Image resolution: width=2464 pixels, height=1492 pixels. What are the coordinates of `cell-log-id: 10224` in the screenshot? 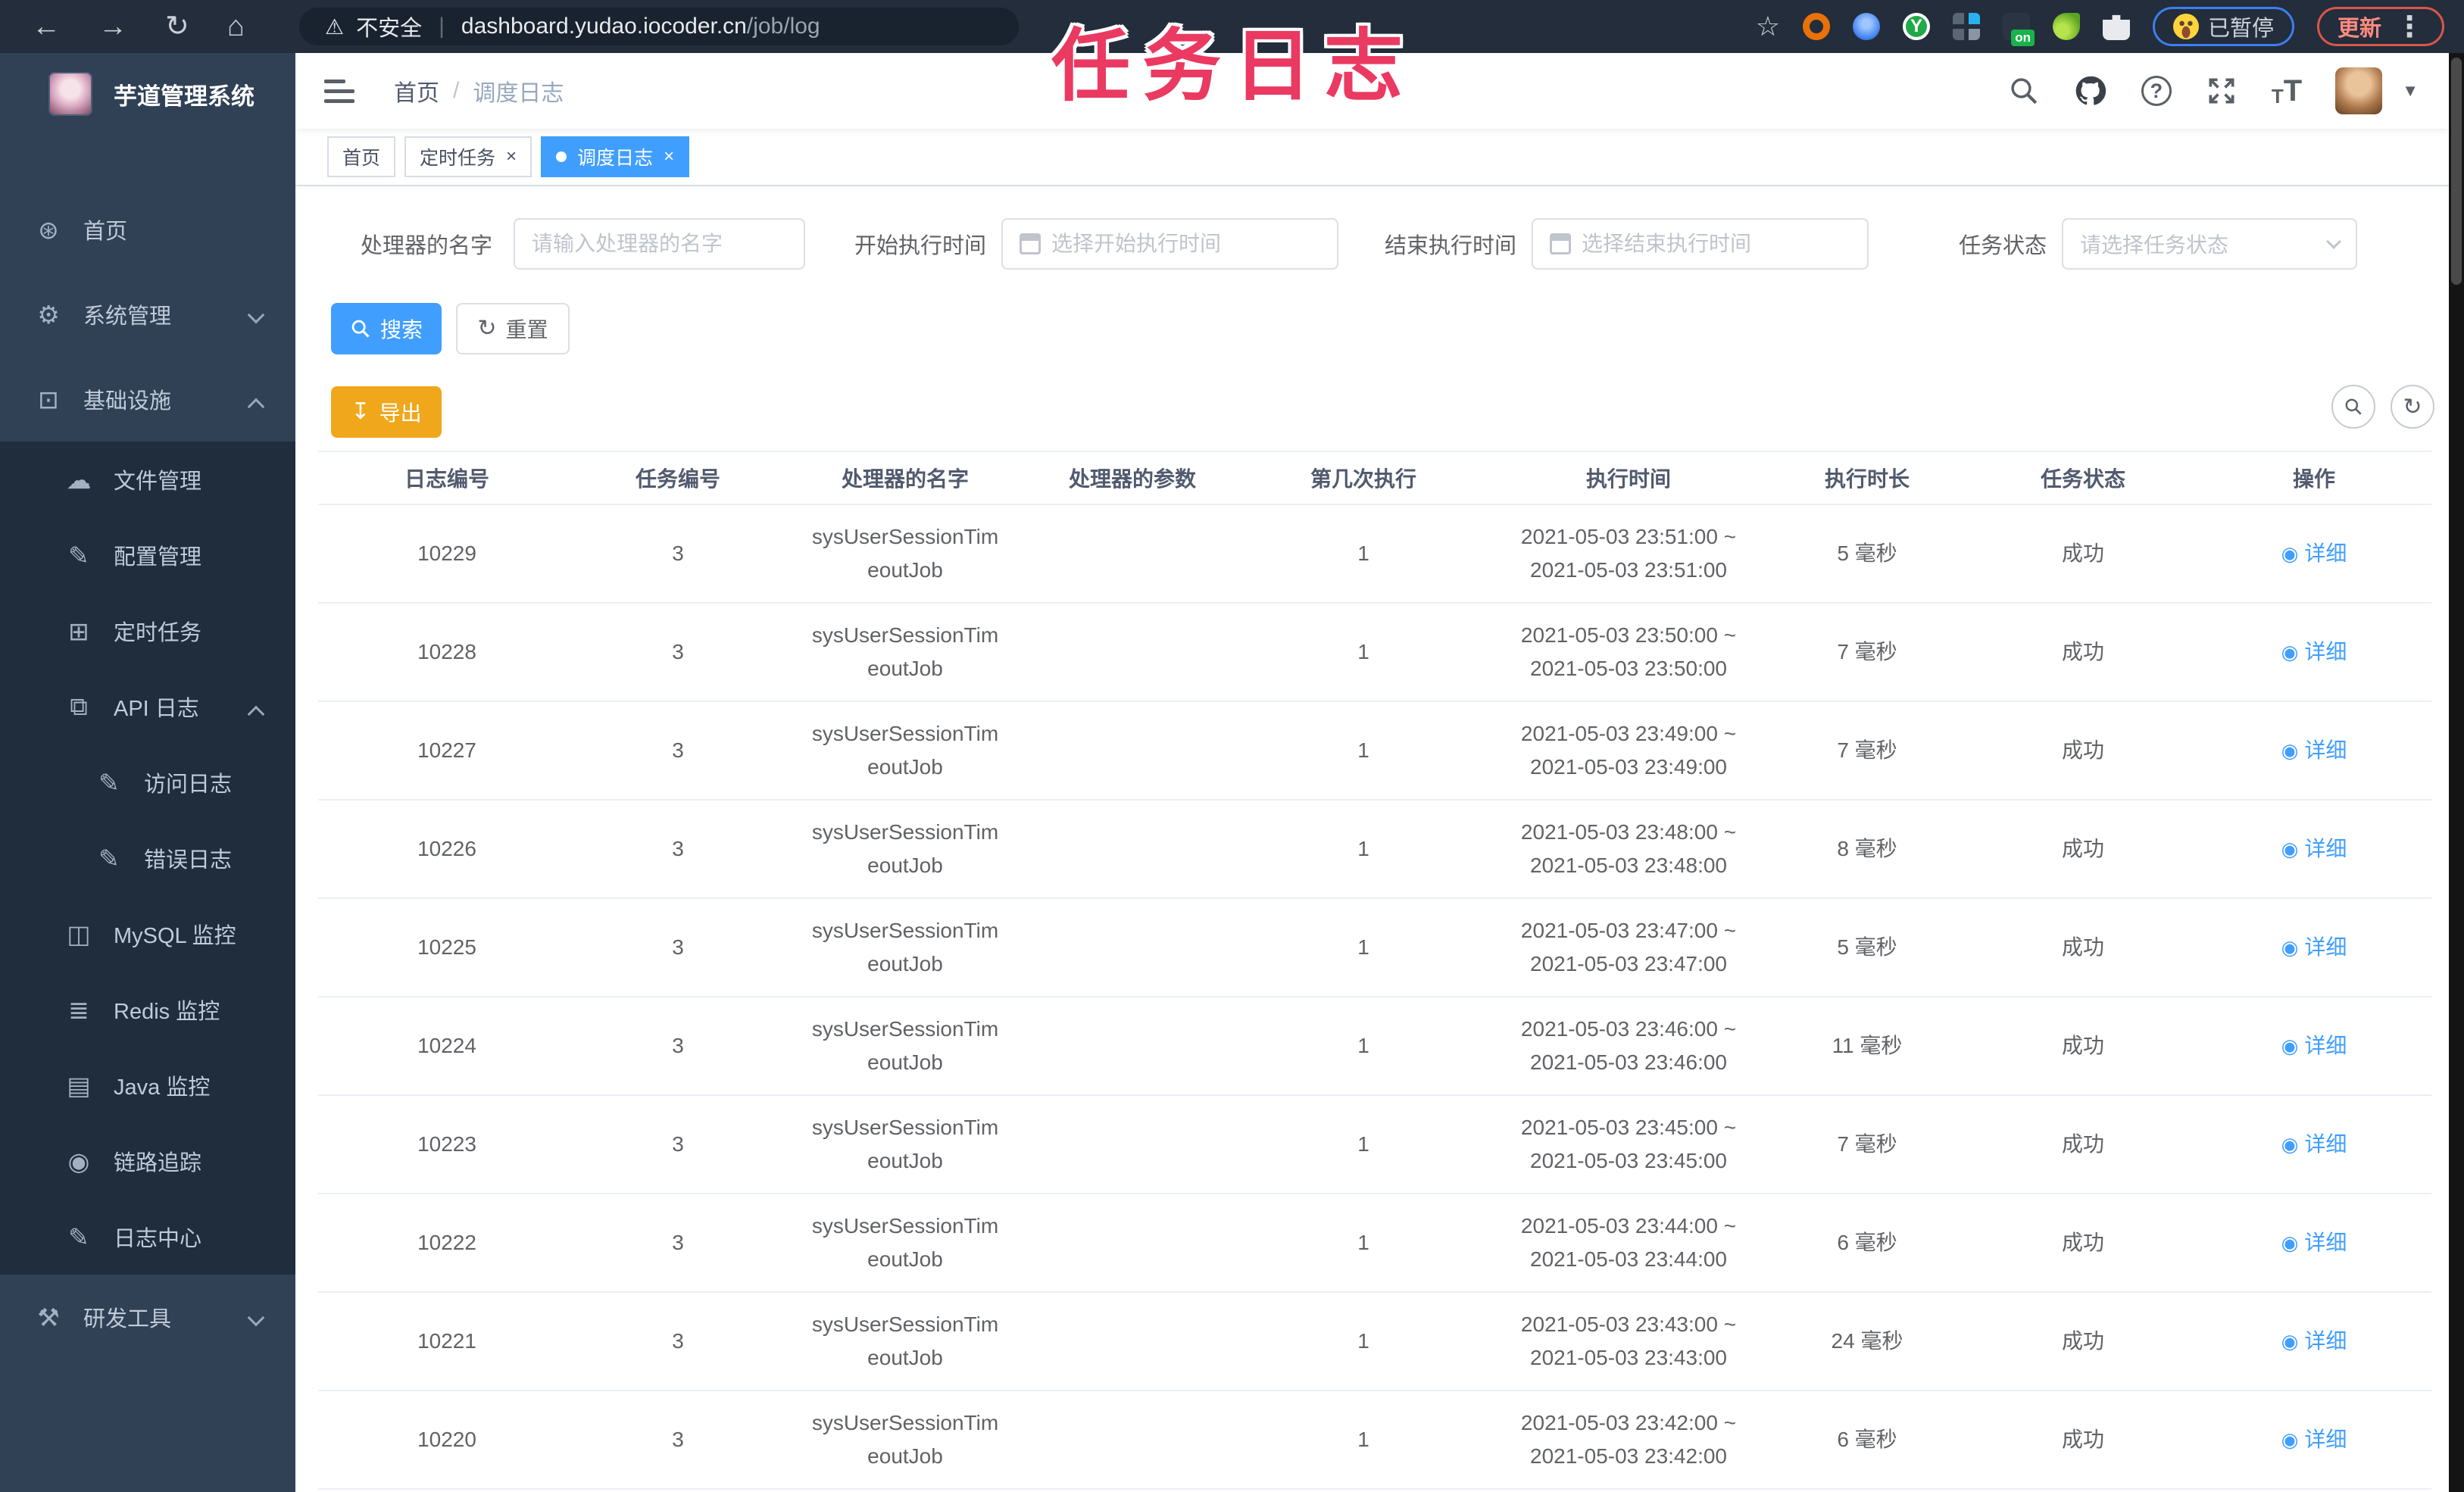 It's located at (447, 1046).